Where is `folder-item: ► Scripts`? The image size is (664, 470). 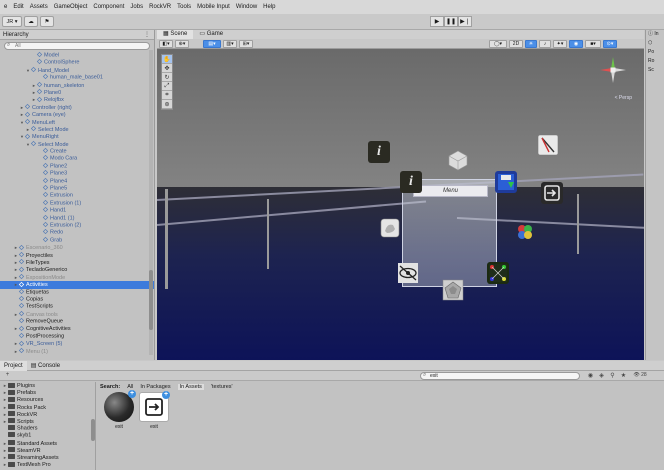 folder-item: ► Scripts is located at coordinates (47, 421).